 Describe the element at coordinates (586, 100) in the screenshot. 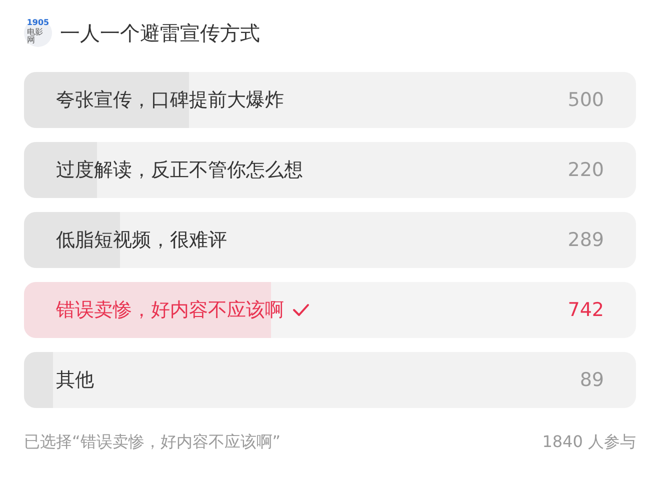

I see `vote-count: 500` at that location.